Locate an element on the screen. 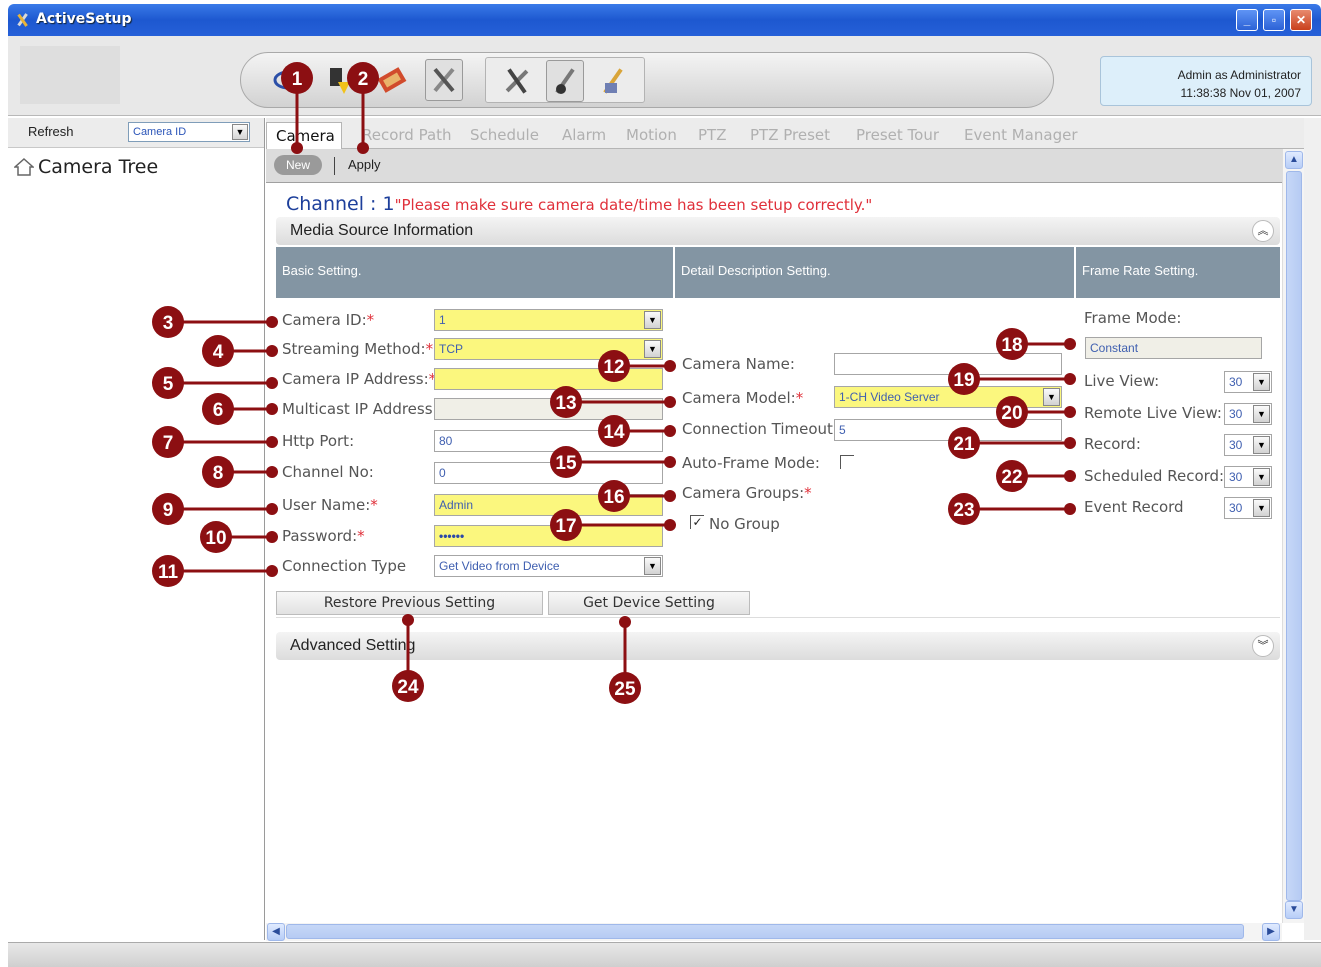 The width and height of the screenshot is (1321, 967). tab-event-manager: Event Manager is located at coordinates (1024, 135).